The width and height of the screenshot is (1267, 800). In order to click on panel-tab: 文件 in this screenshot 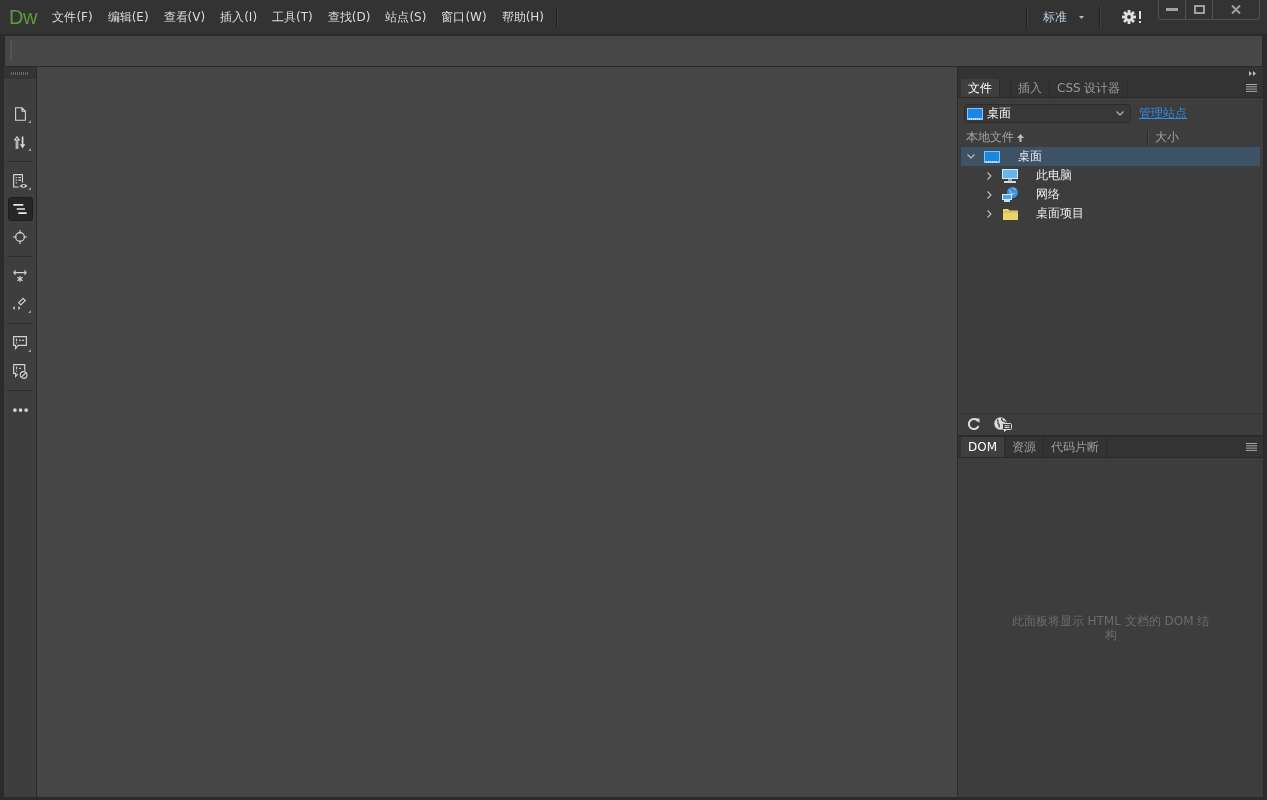, I will do `click(980, 88)`.